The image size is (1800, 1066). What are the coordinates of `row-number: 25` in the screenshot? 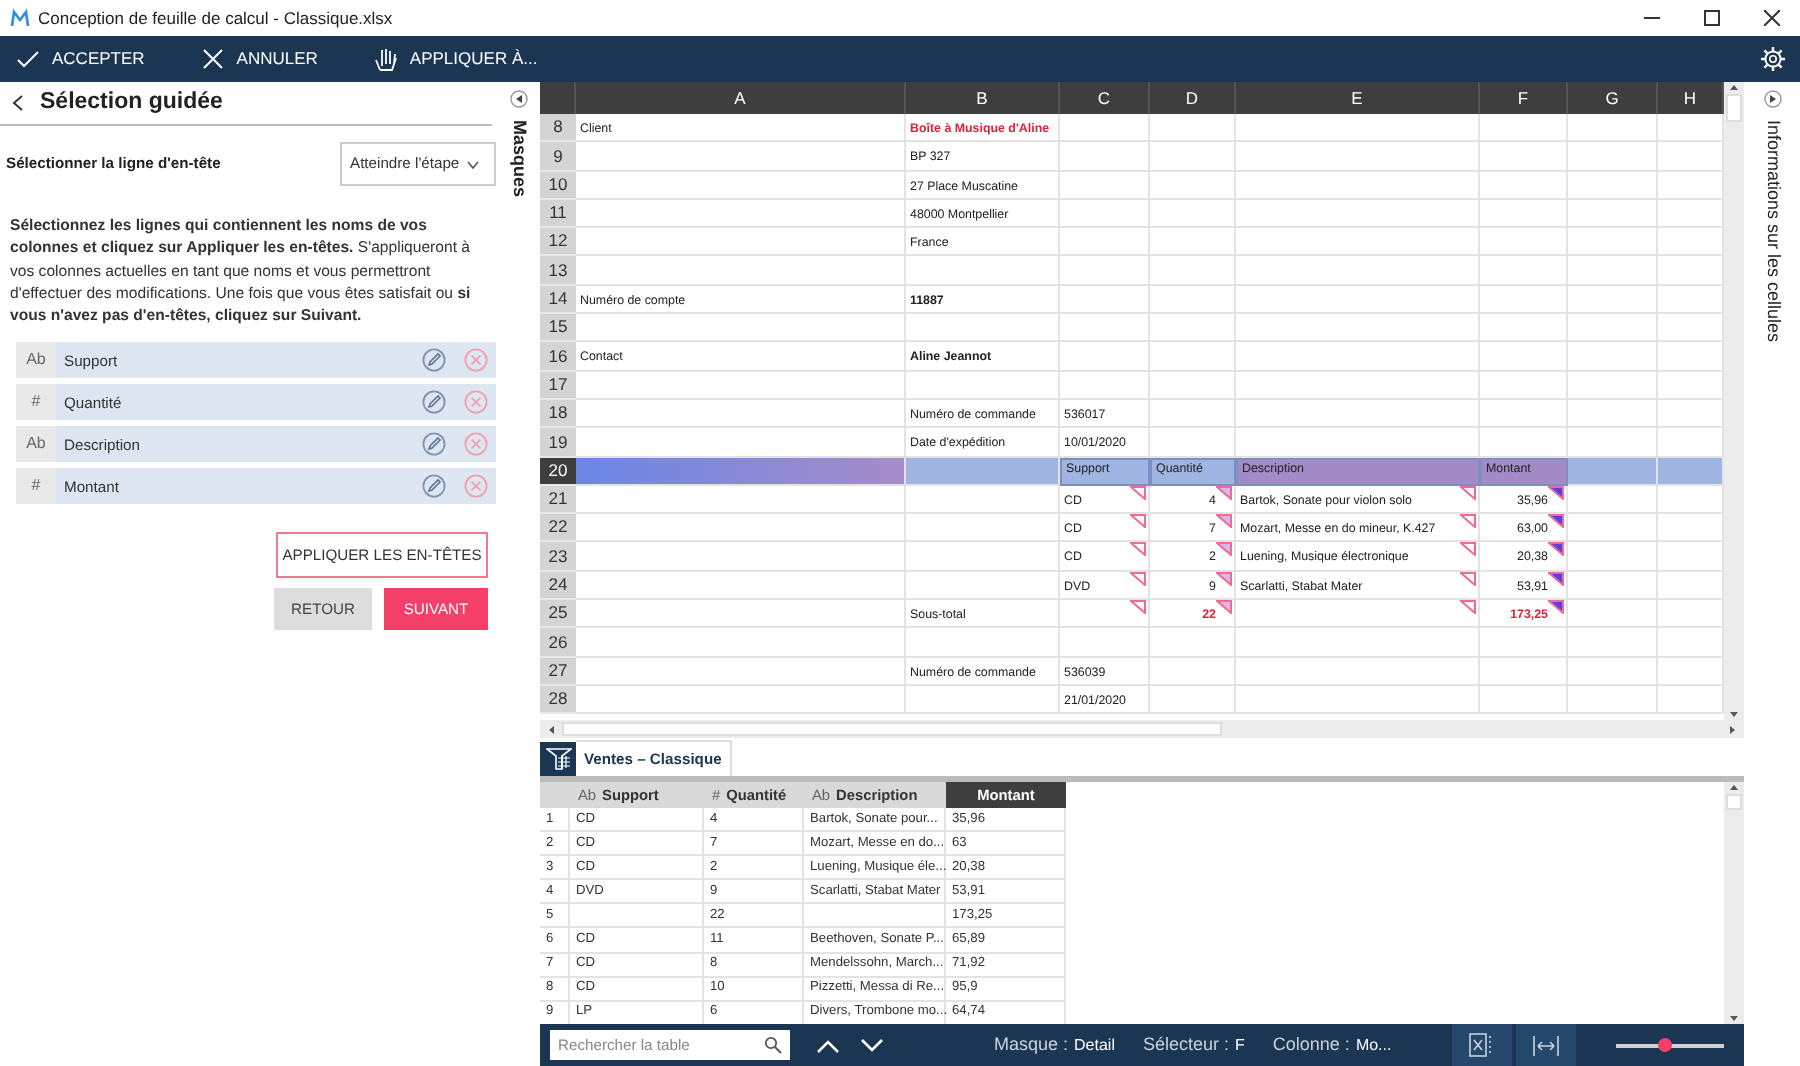 It's located at (558, 614).